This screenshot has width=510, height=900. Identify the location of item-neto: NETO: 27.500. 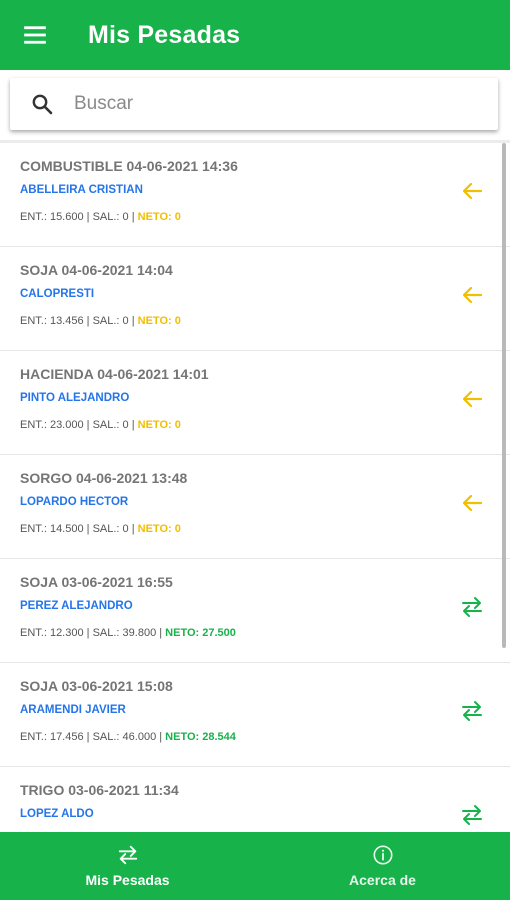
(200, 633).